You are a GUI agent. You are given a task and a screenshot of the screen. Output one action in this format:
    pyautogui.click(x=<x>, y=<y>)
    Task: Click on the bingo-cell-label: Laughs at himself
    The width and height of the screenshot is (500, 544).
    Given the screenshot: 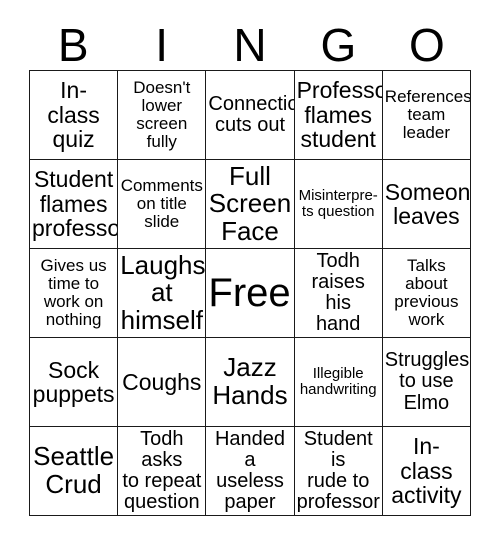 What is the action you would take?
    pyautogui.click(x=163, y=292)
    